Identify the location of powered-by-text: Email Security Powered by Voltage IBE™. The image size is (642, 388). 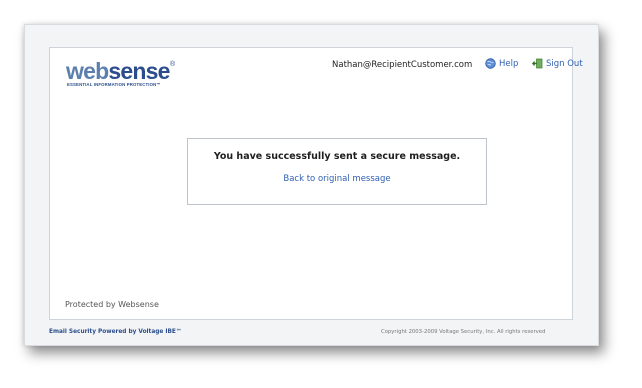
(115, 332).